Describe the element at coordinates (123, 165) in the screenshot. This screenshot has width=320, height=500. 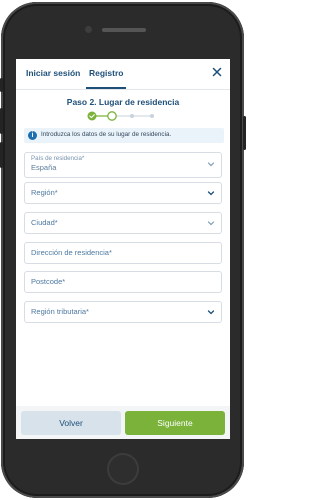
I see `country-select: País de residencia* España` at that location.